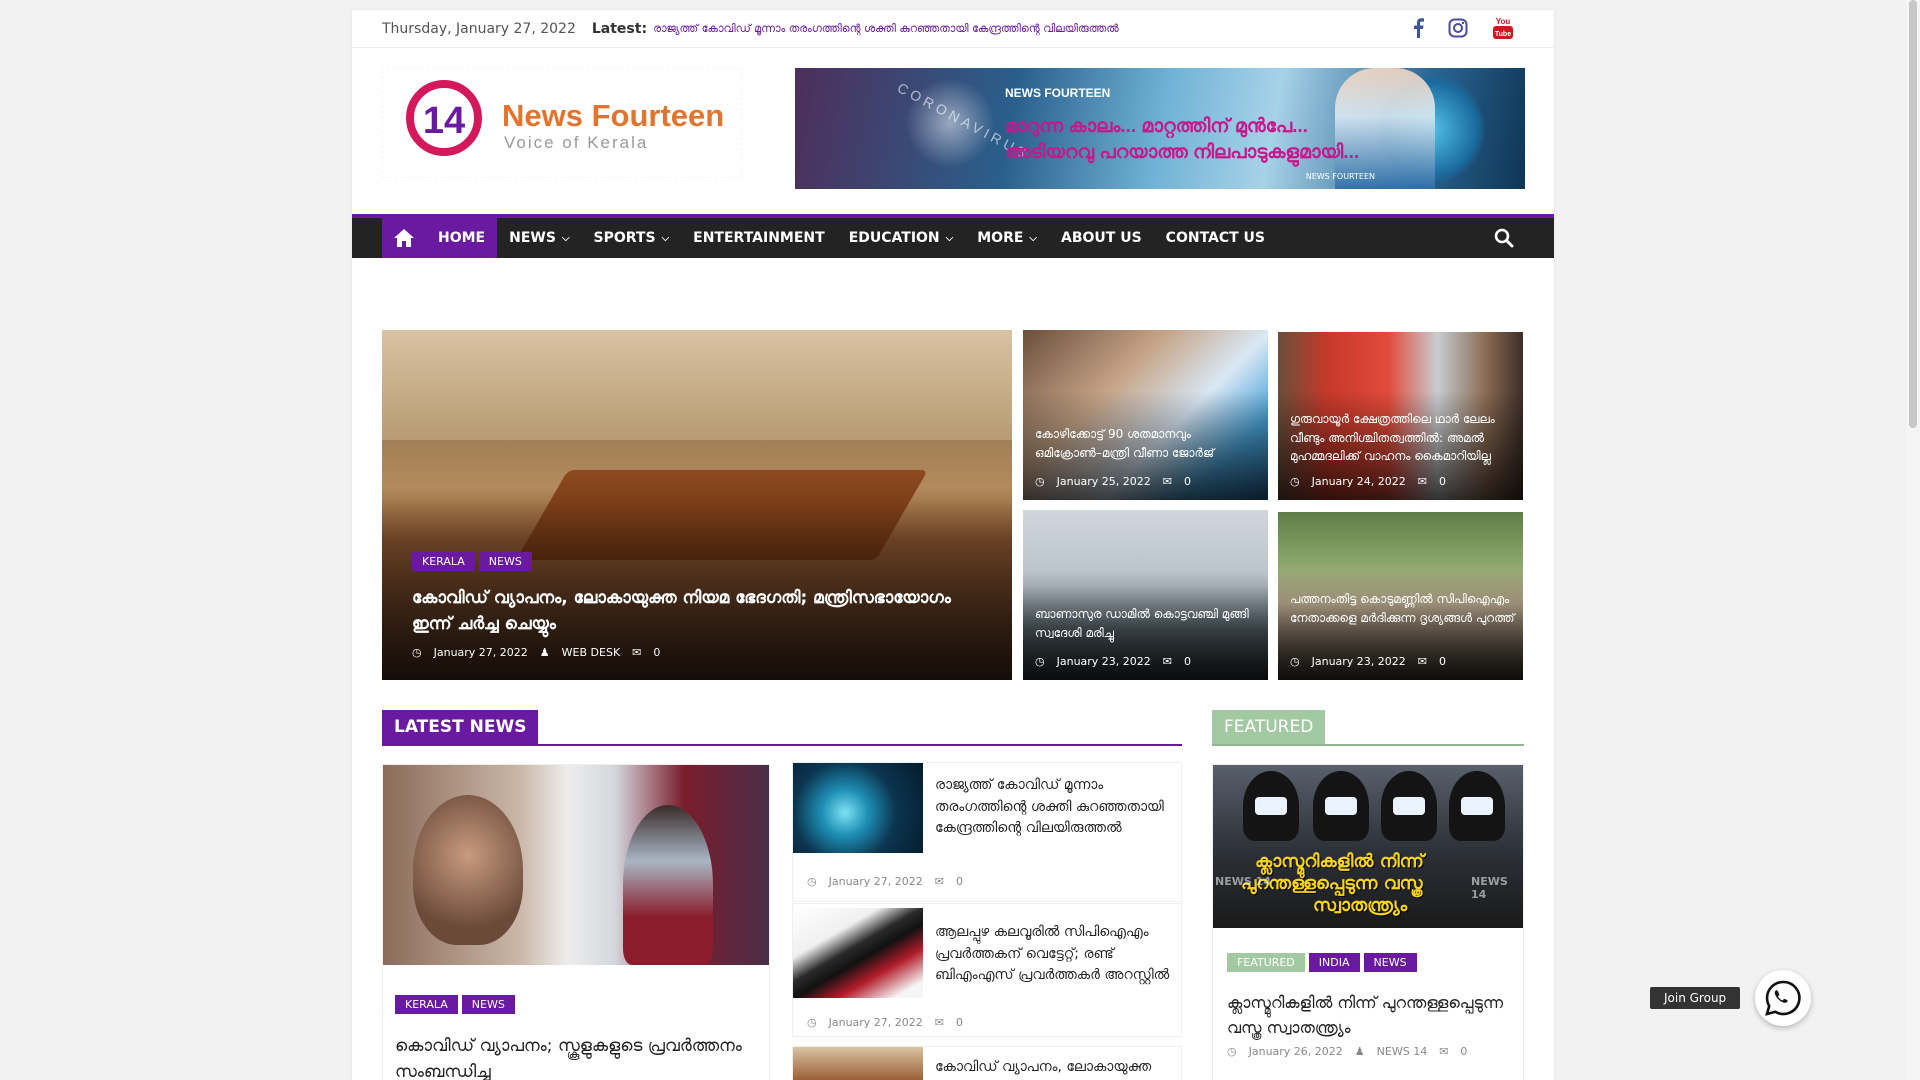 The width and height of the screenshot is (1920, 1080). What do you see at coordinates (1418, 28) in the screenshot?
I see `facebook-icon` at bounding box center [1418, 28].